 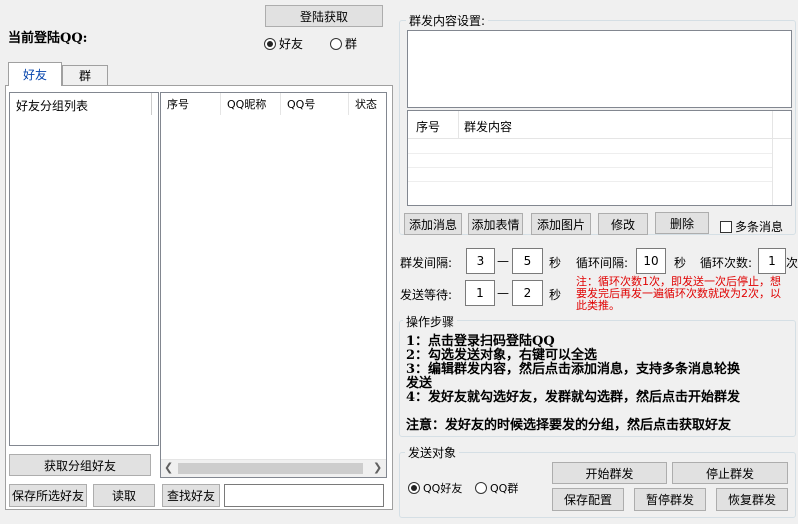 What do you see at coordinates (792, 263) in the screenshot?
I see `loop-count-unit: 次` at bounding box center [792, 263].